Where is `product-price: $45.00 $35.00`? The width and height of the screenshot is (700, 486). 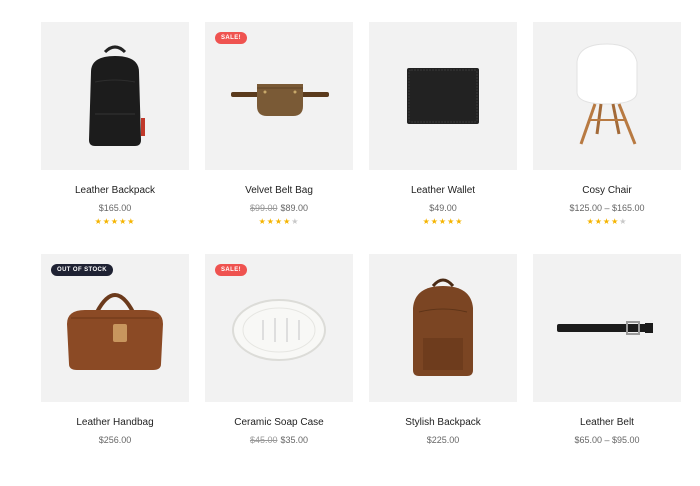 product-price: $45.00 $35.00 is located at coordinates (279, 440).